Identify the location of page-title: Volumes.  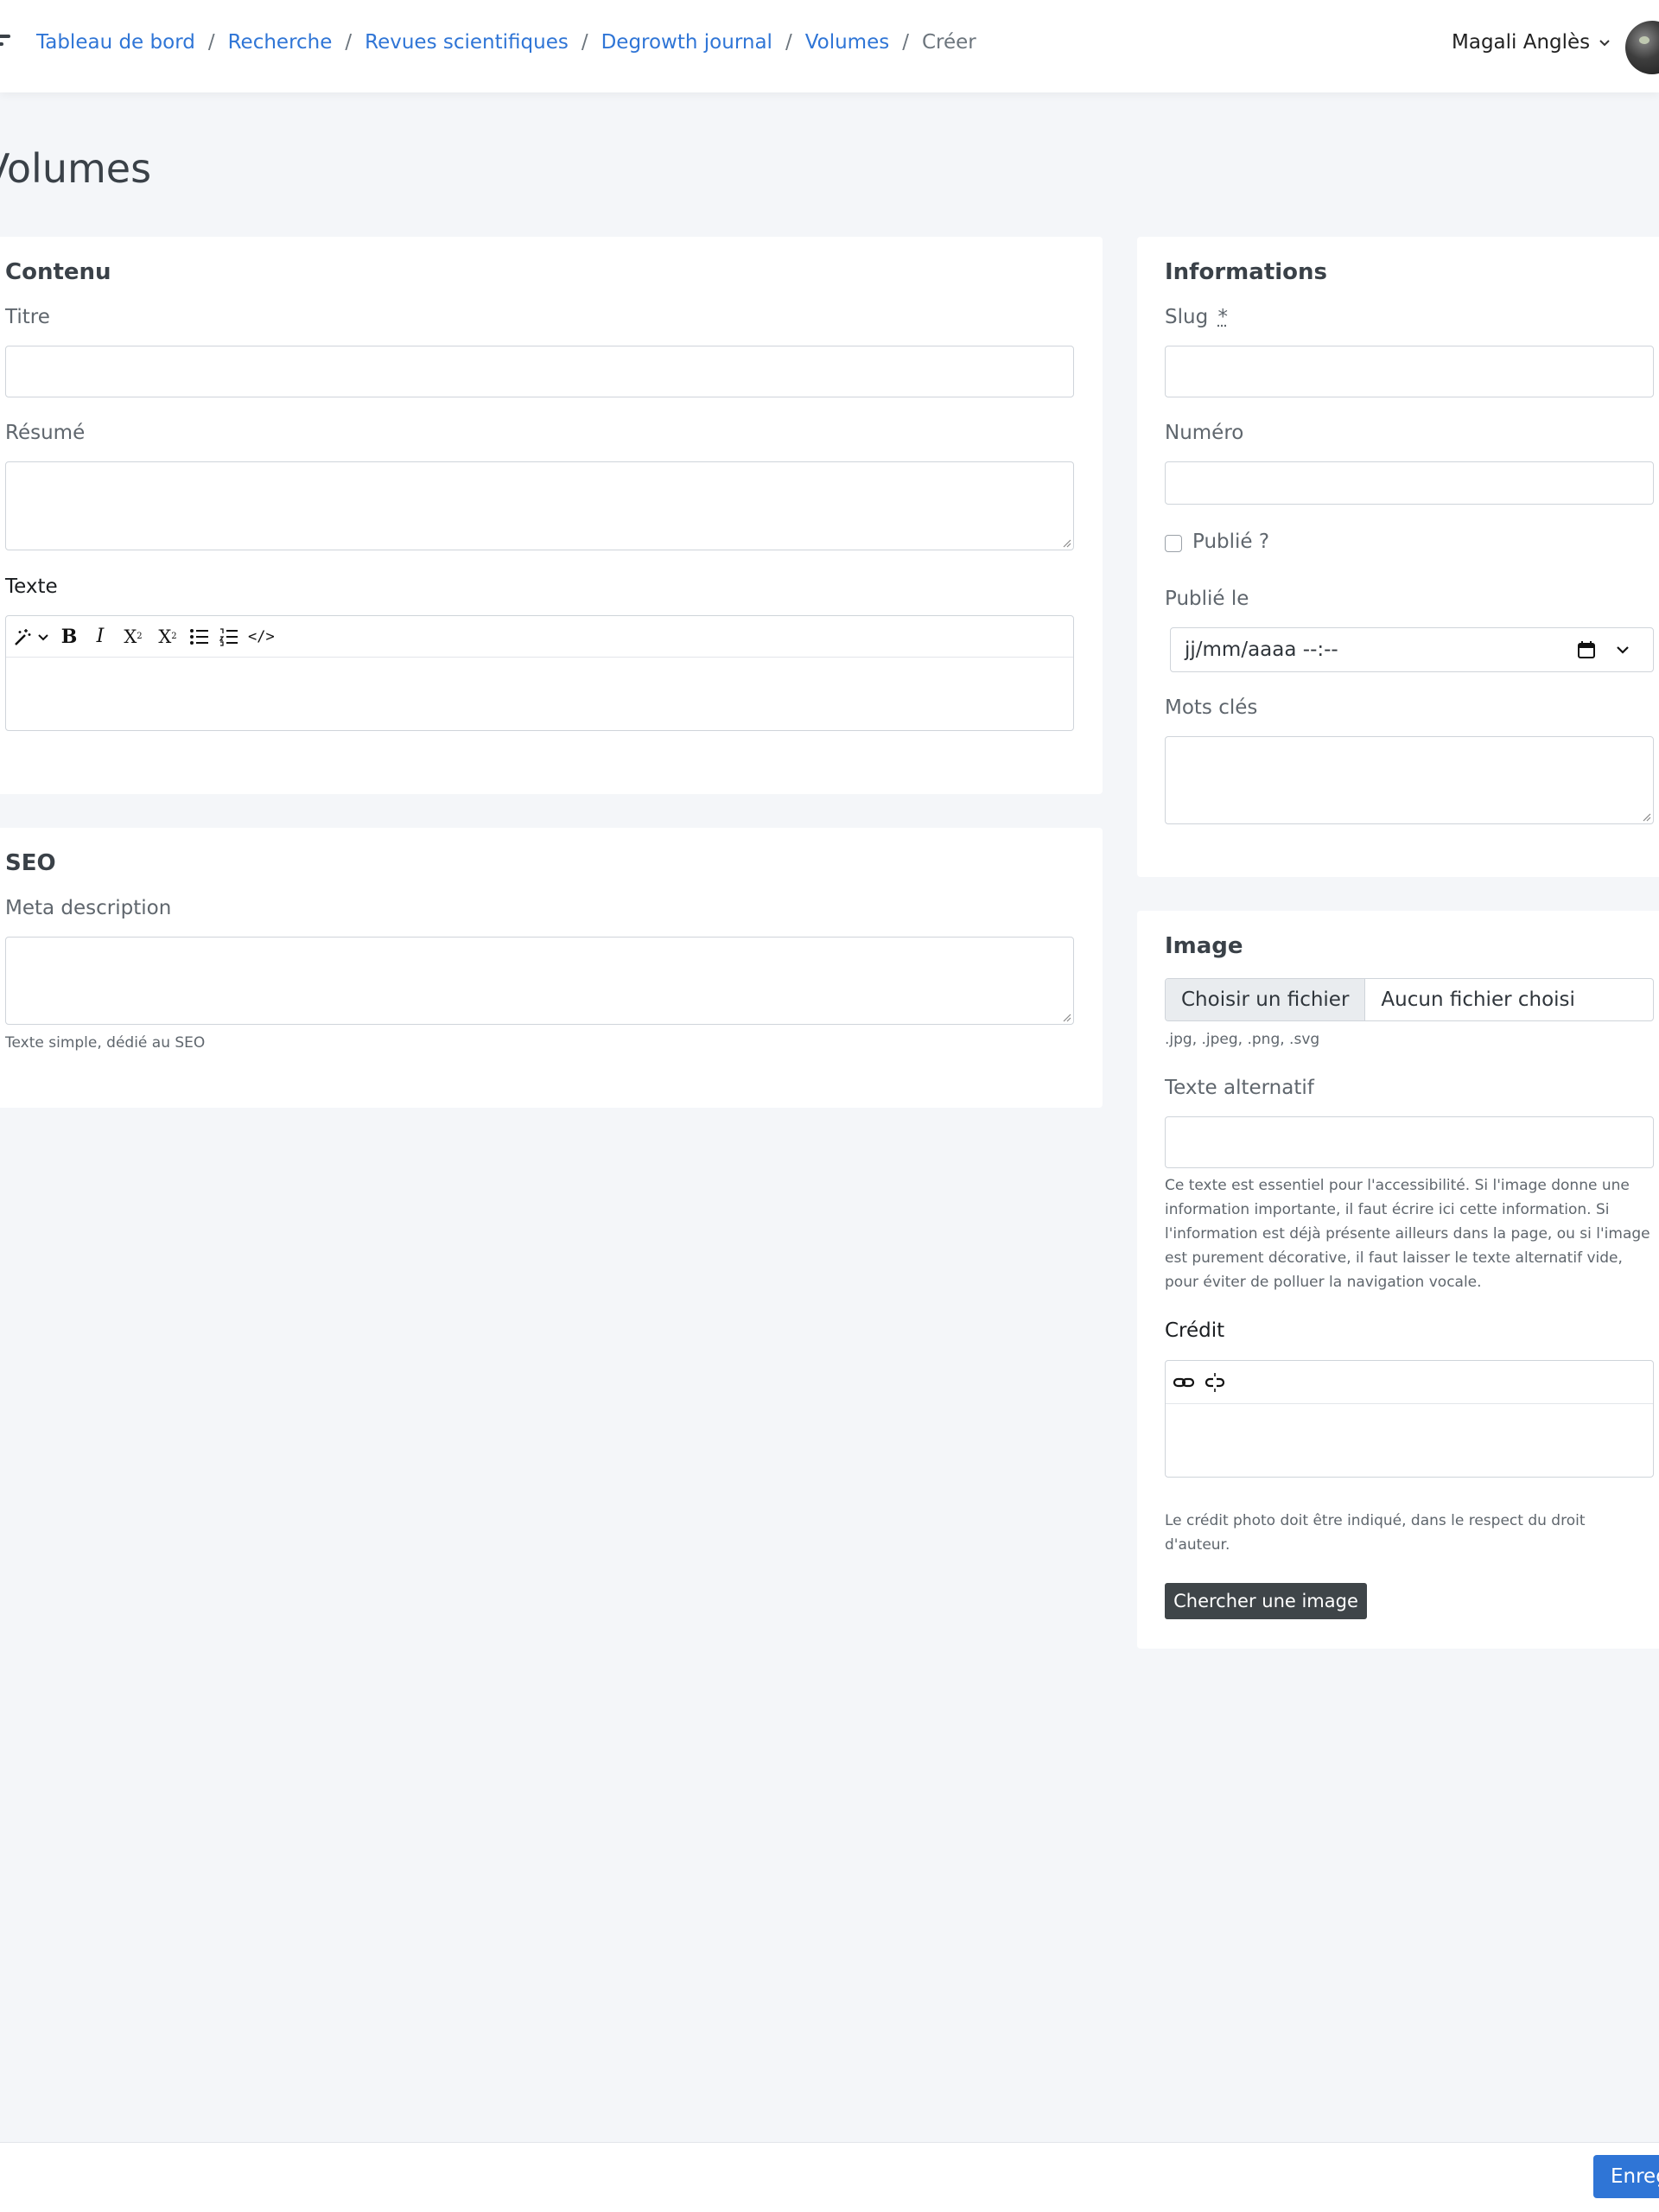
(75, 168).